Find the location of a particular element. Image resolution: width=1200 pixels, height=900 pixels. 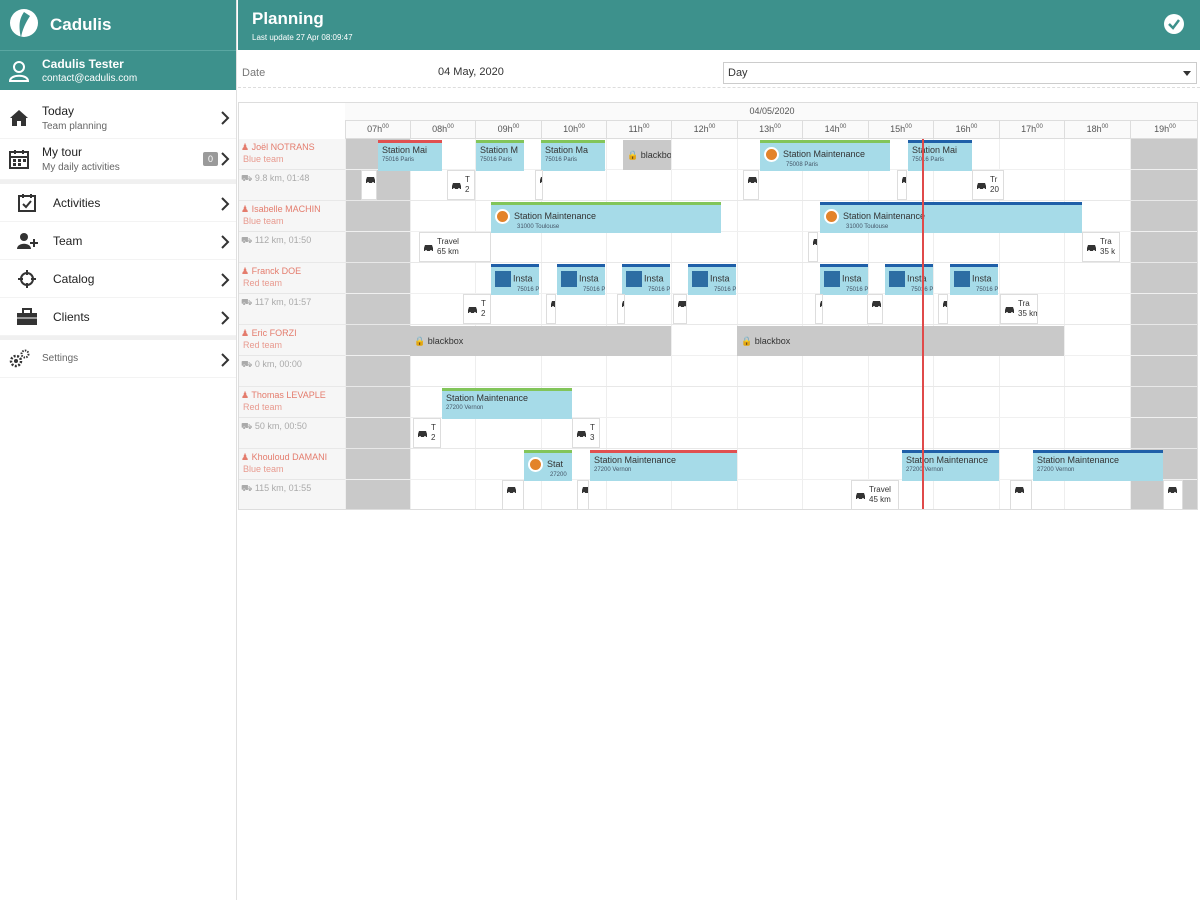

blackbox-block: 🔒 blackbo is located at coordinates (647, 155).